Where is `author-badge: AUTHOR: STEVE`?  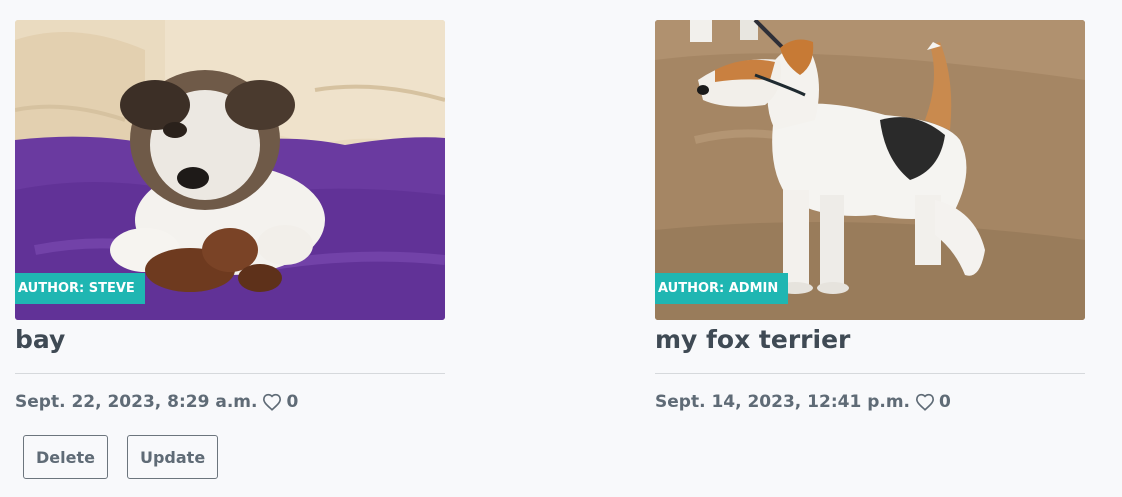
author-badge: AUTHOR: STEVE is located at coordinates (80, 288).